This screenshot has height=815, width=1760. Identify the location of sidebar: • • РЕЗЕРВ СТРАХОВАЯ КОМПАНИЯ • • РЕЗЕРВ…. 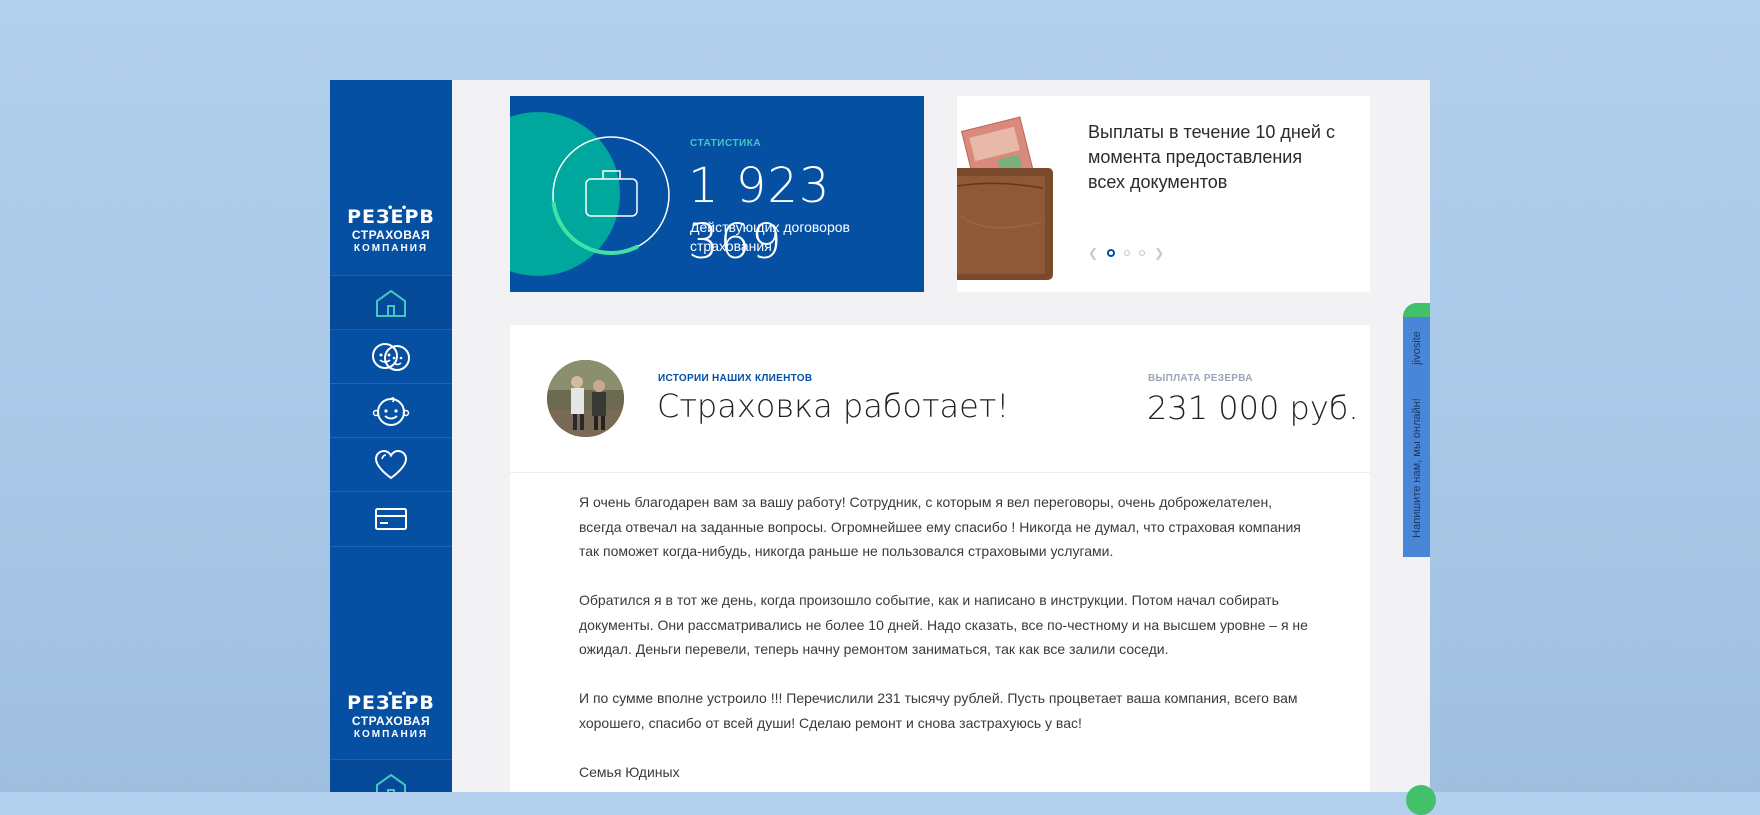
(391, 436).